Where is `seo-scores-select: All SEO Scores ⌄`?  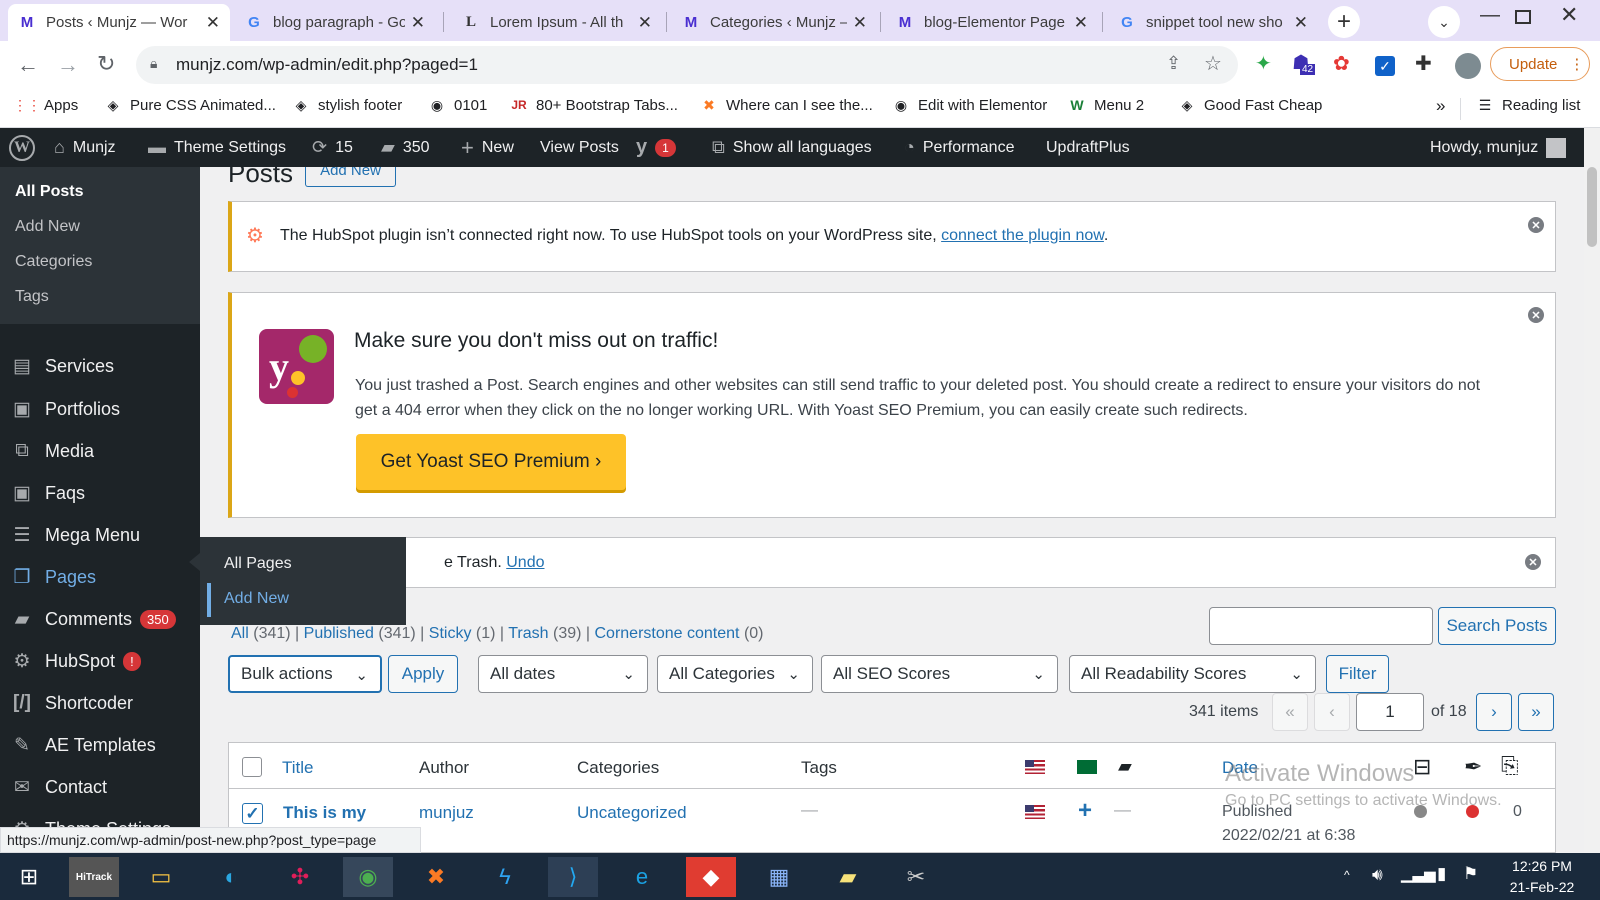 seo-scores-select: All SEO Scores ⌄ is located at coordinates (939, 674).